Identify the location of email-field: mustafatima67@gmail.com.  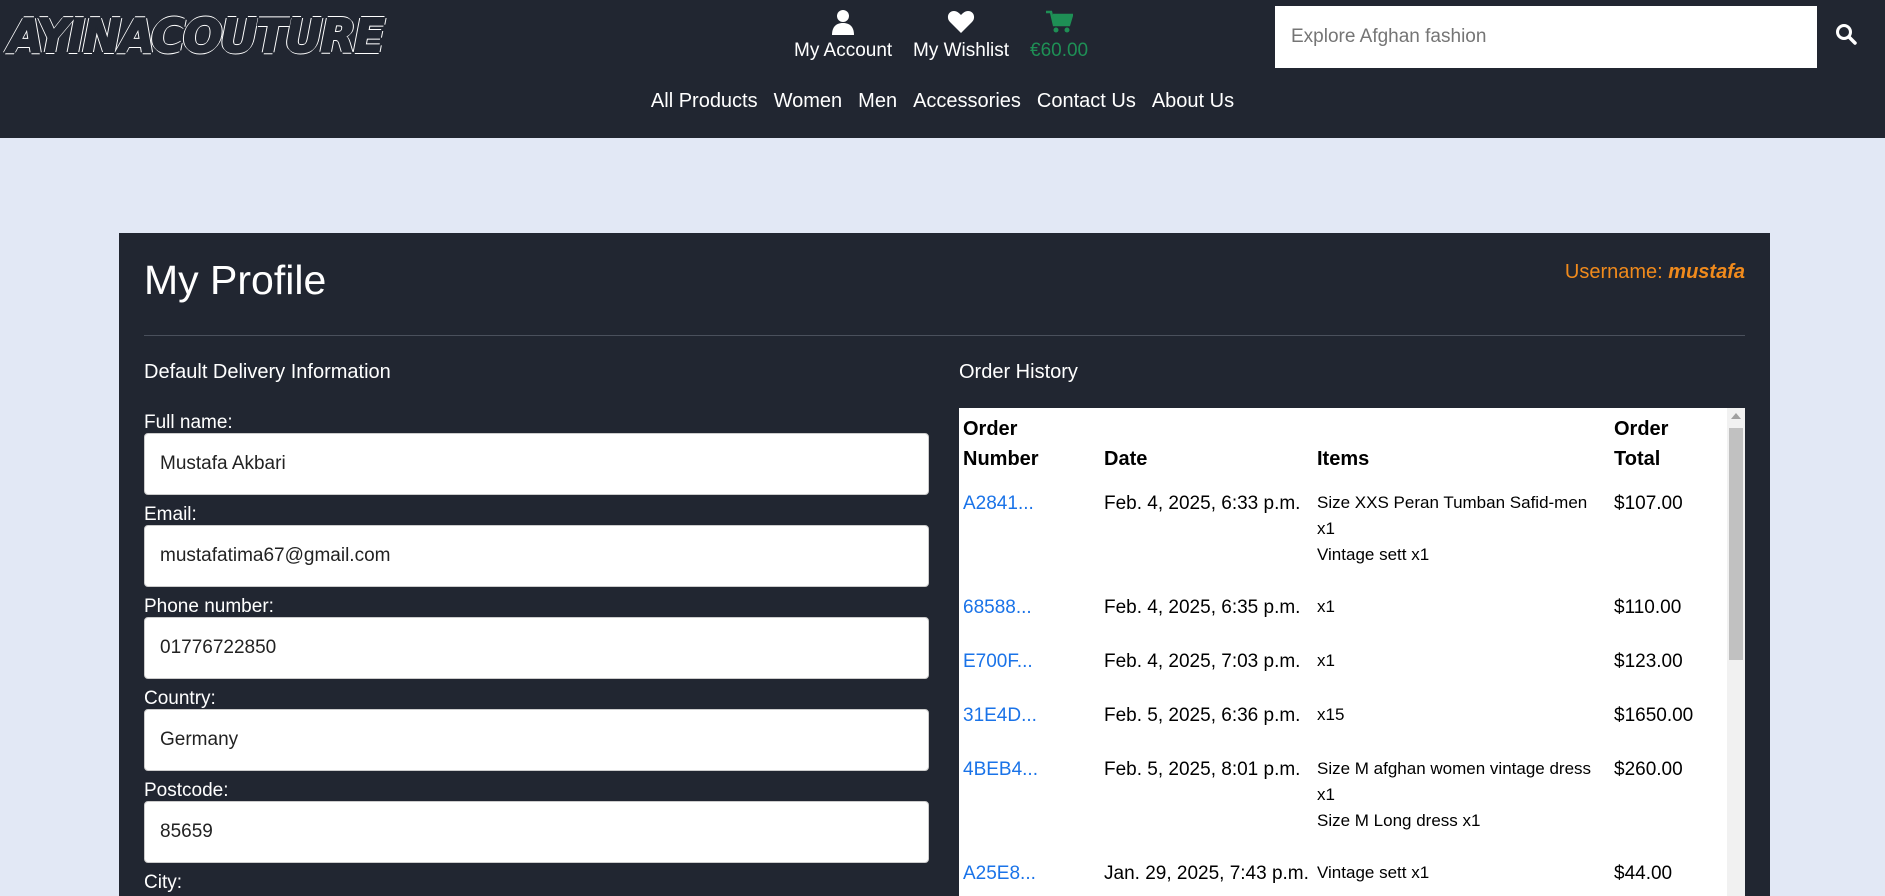
(536, 556).